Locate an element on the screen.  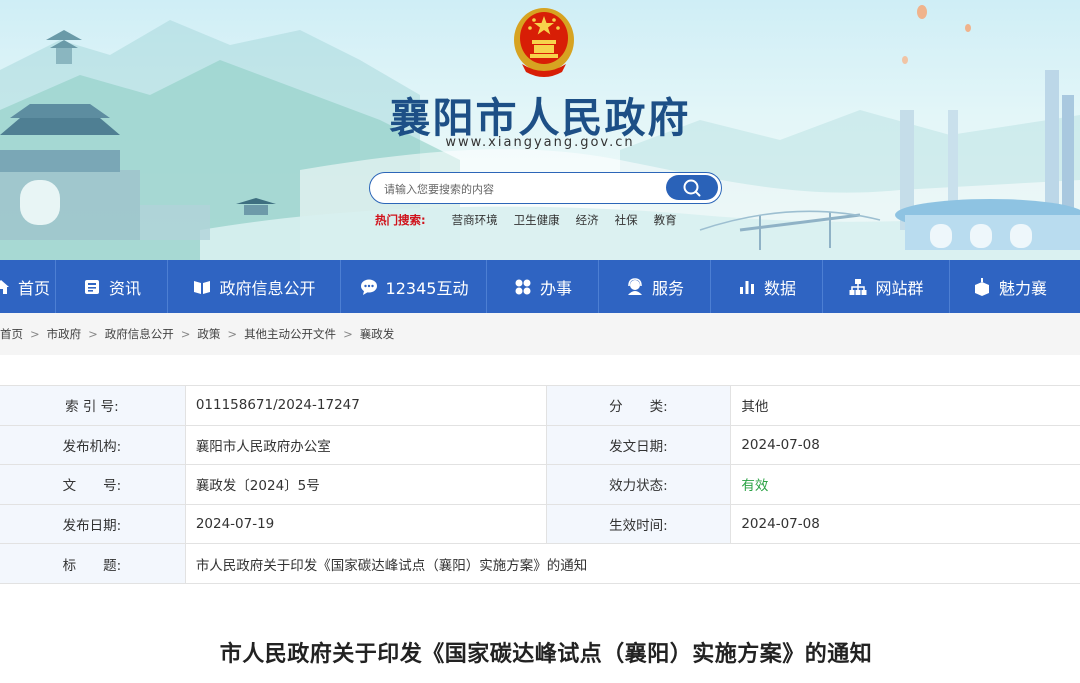
nav-item-service: 服务 is located at coordinates (655, 286).